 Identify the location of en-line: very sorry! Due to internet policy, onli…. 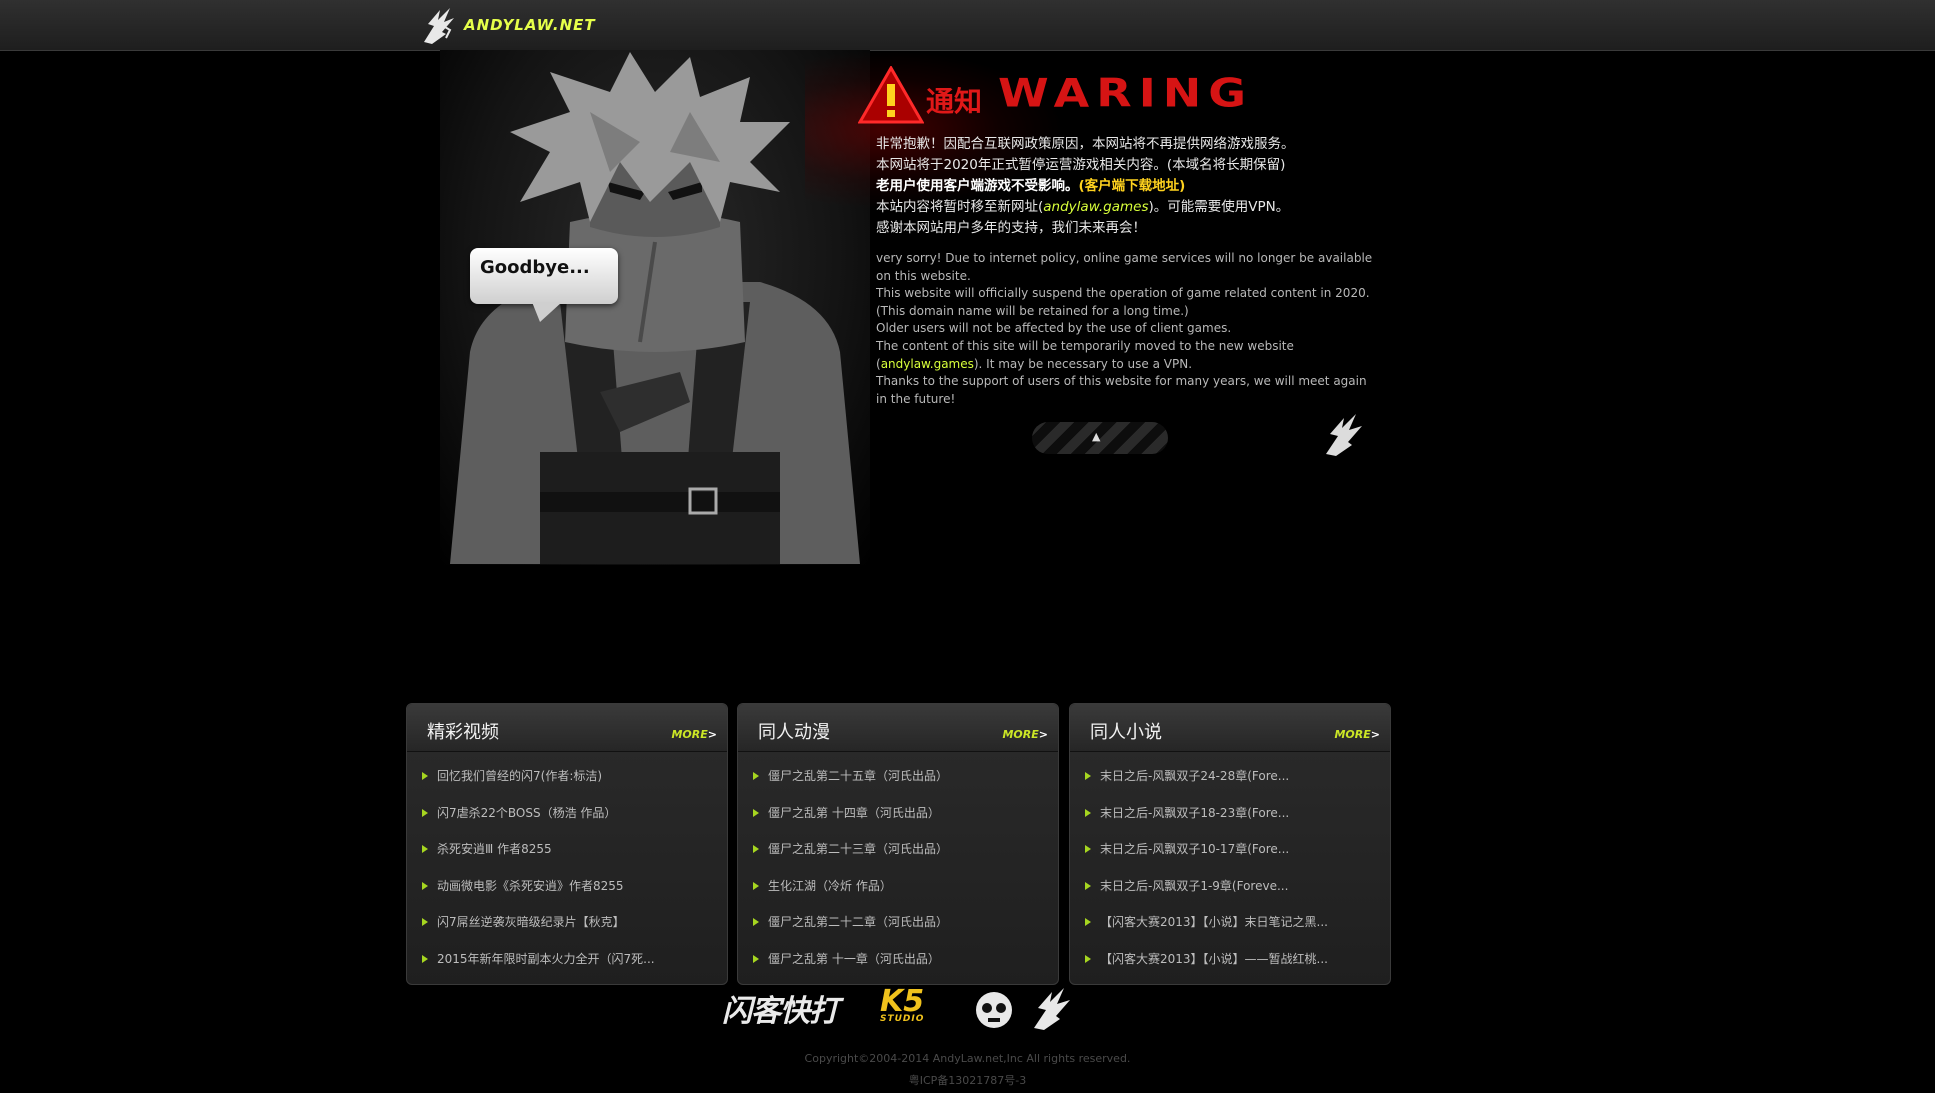
(1124, 267).